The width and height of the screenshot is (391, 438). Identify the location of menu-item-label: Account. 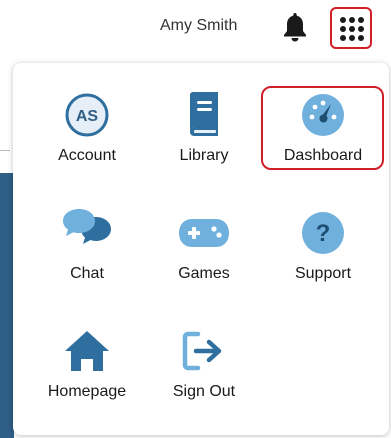
(87, 155).